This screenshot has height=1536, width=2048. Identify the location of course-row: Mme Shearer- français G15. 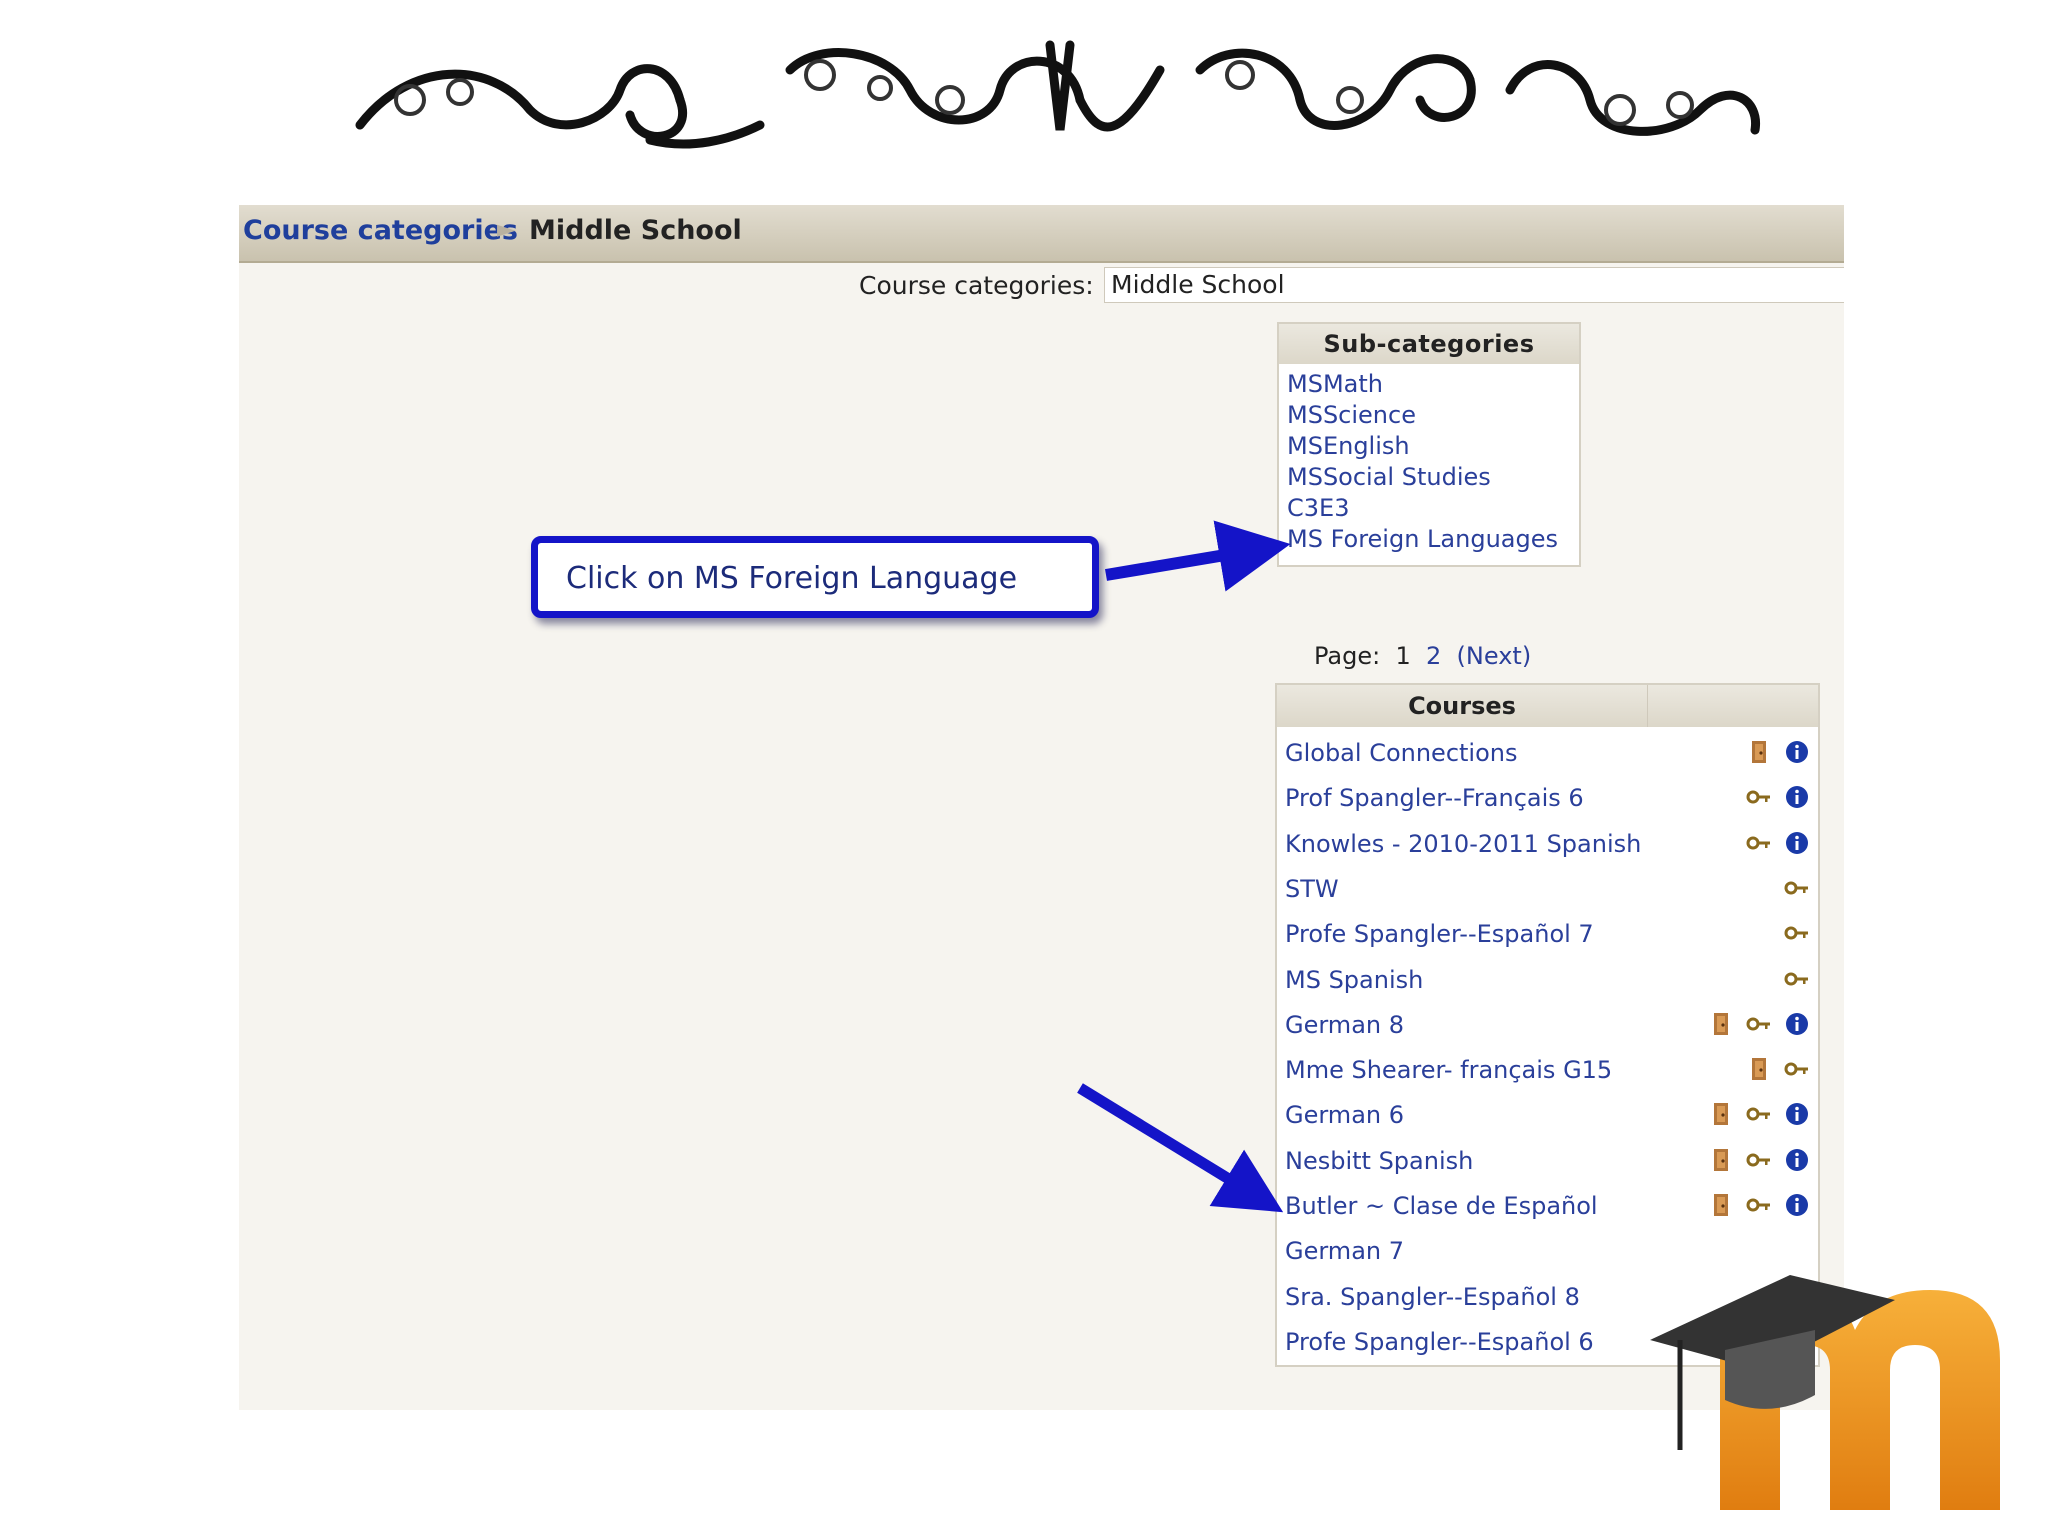
(1547, 1070).